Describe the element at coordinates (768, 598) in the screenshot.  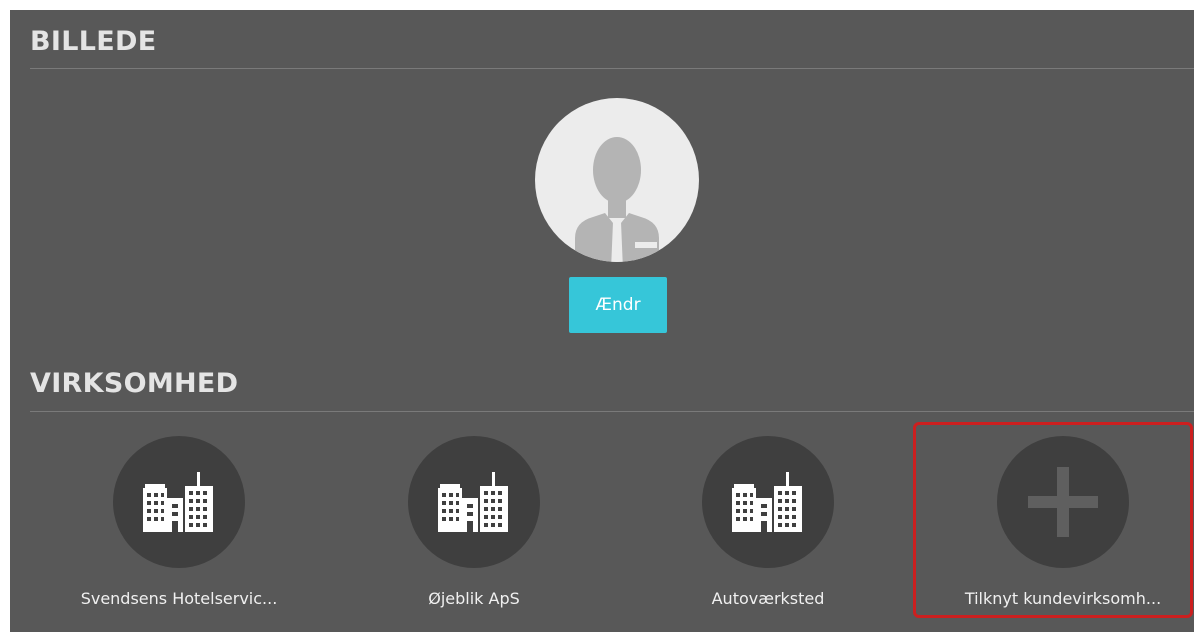
I see `company-label: Autoværksted` at that location.